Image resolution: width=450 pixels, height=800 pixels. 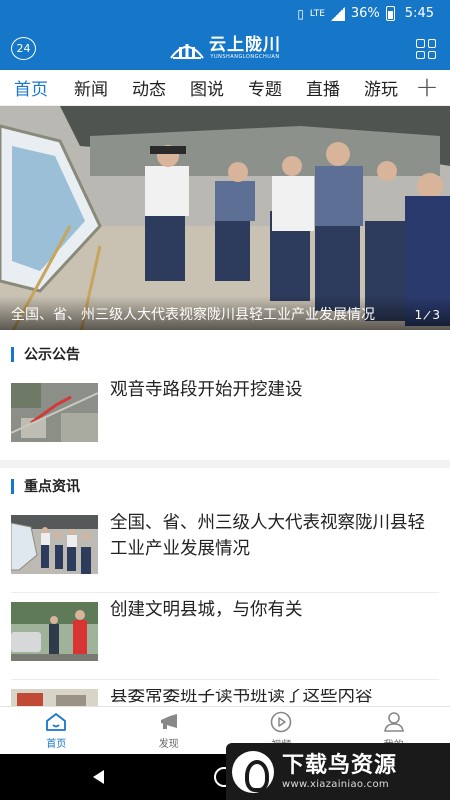 I want to click on banner-caption: 全国、省、州三级人大代表视察陇川县轻工业产业发展情况, so click(x=201, y=314).